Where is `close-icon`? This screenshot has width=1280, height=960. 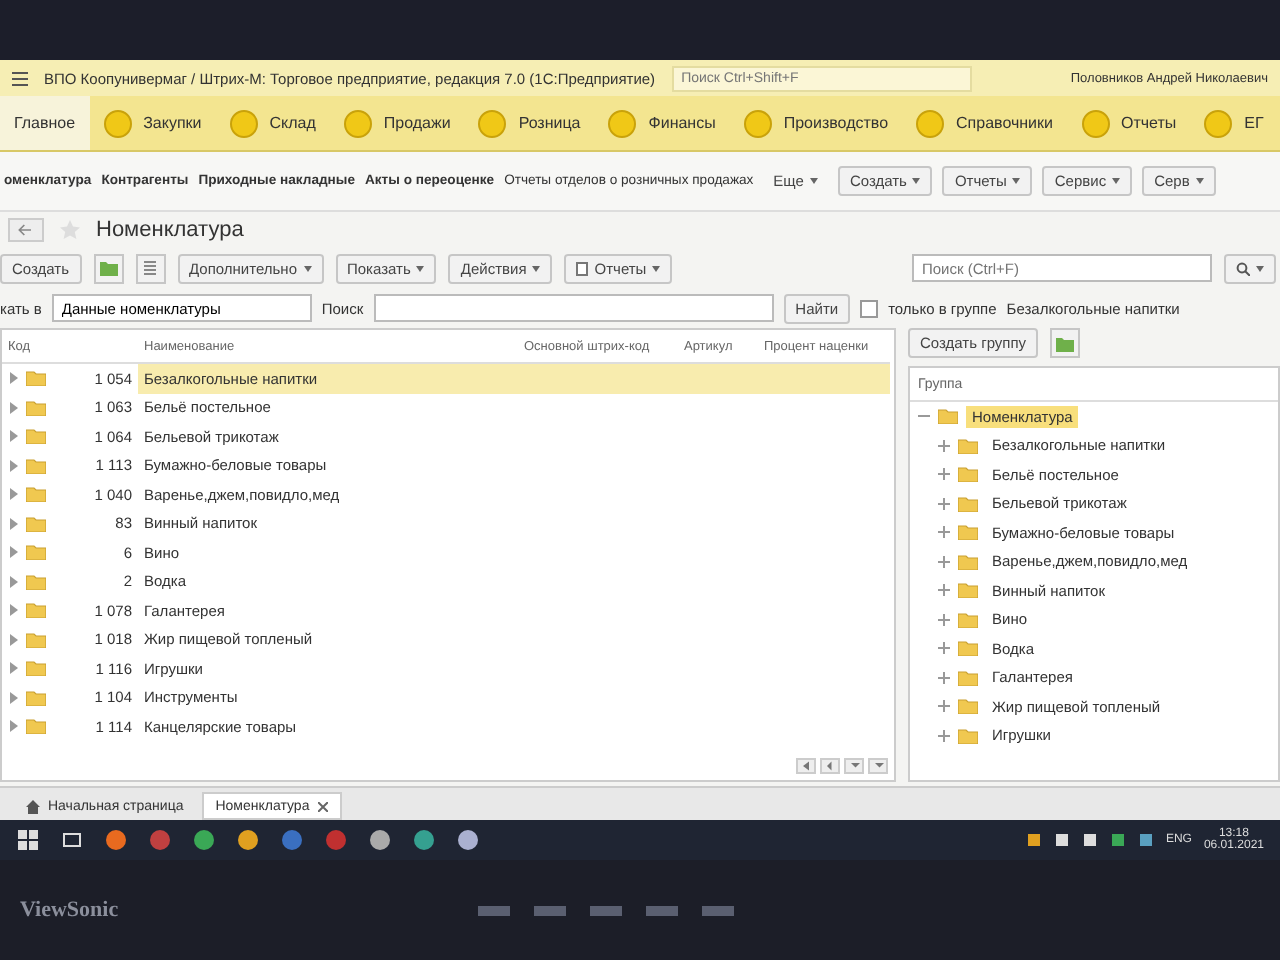 close-icon is located at coordinates (322, 806).